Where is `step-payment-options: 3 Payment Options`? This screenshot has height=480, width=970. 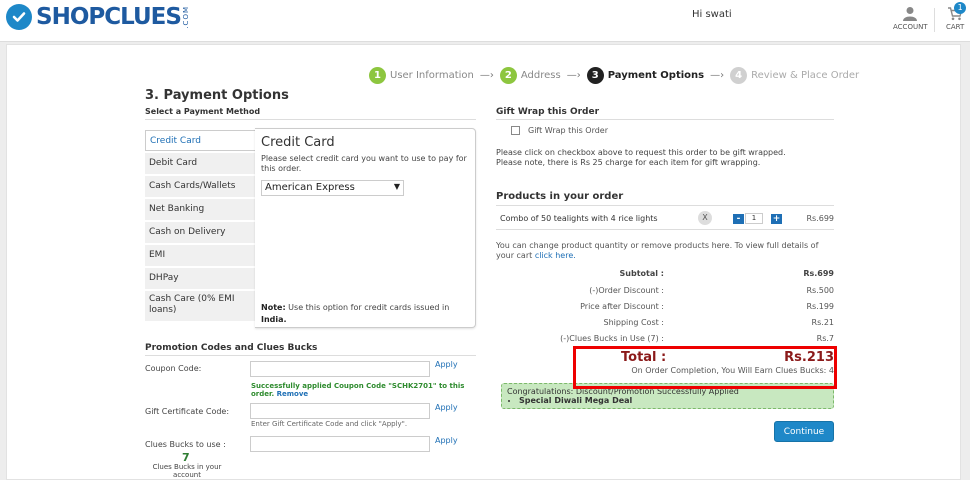 step-payment-options: 3 Payment Options is located at coordinates (645, 75).